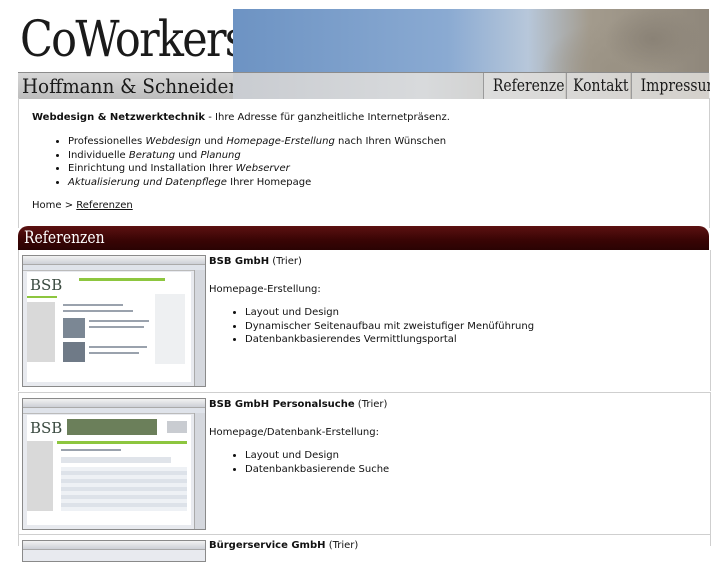 The height and width of the screenshot is (562, 727). I want to click on logo-title: CoWorkers, so click(133, 39).